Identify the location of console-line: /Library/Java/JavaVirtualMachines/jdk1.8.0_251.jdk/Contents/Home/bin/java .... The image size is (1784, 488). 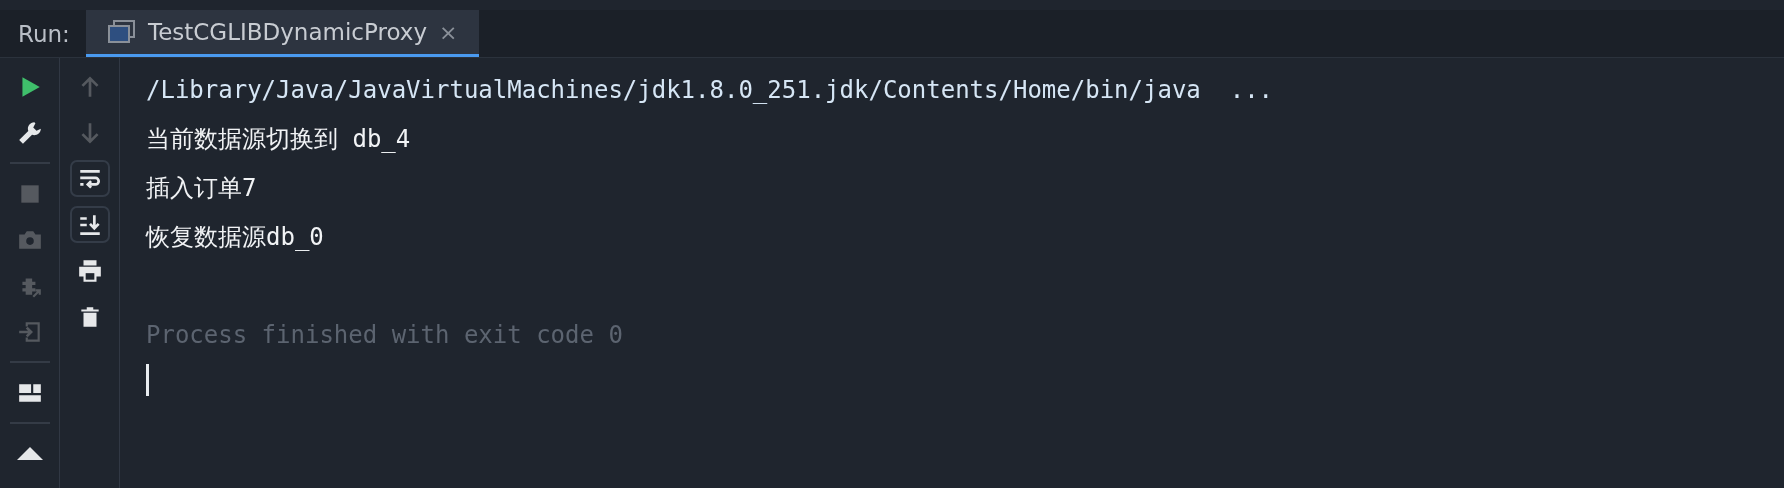
(710, 90).